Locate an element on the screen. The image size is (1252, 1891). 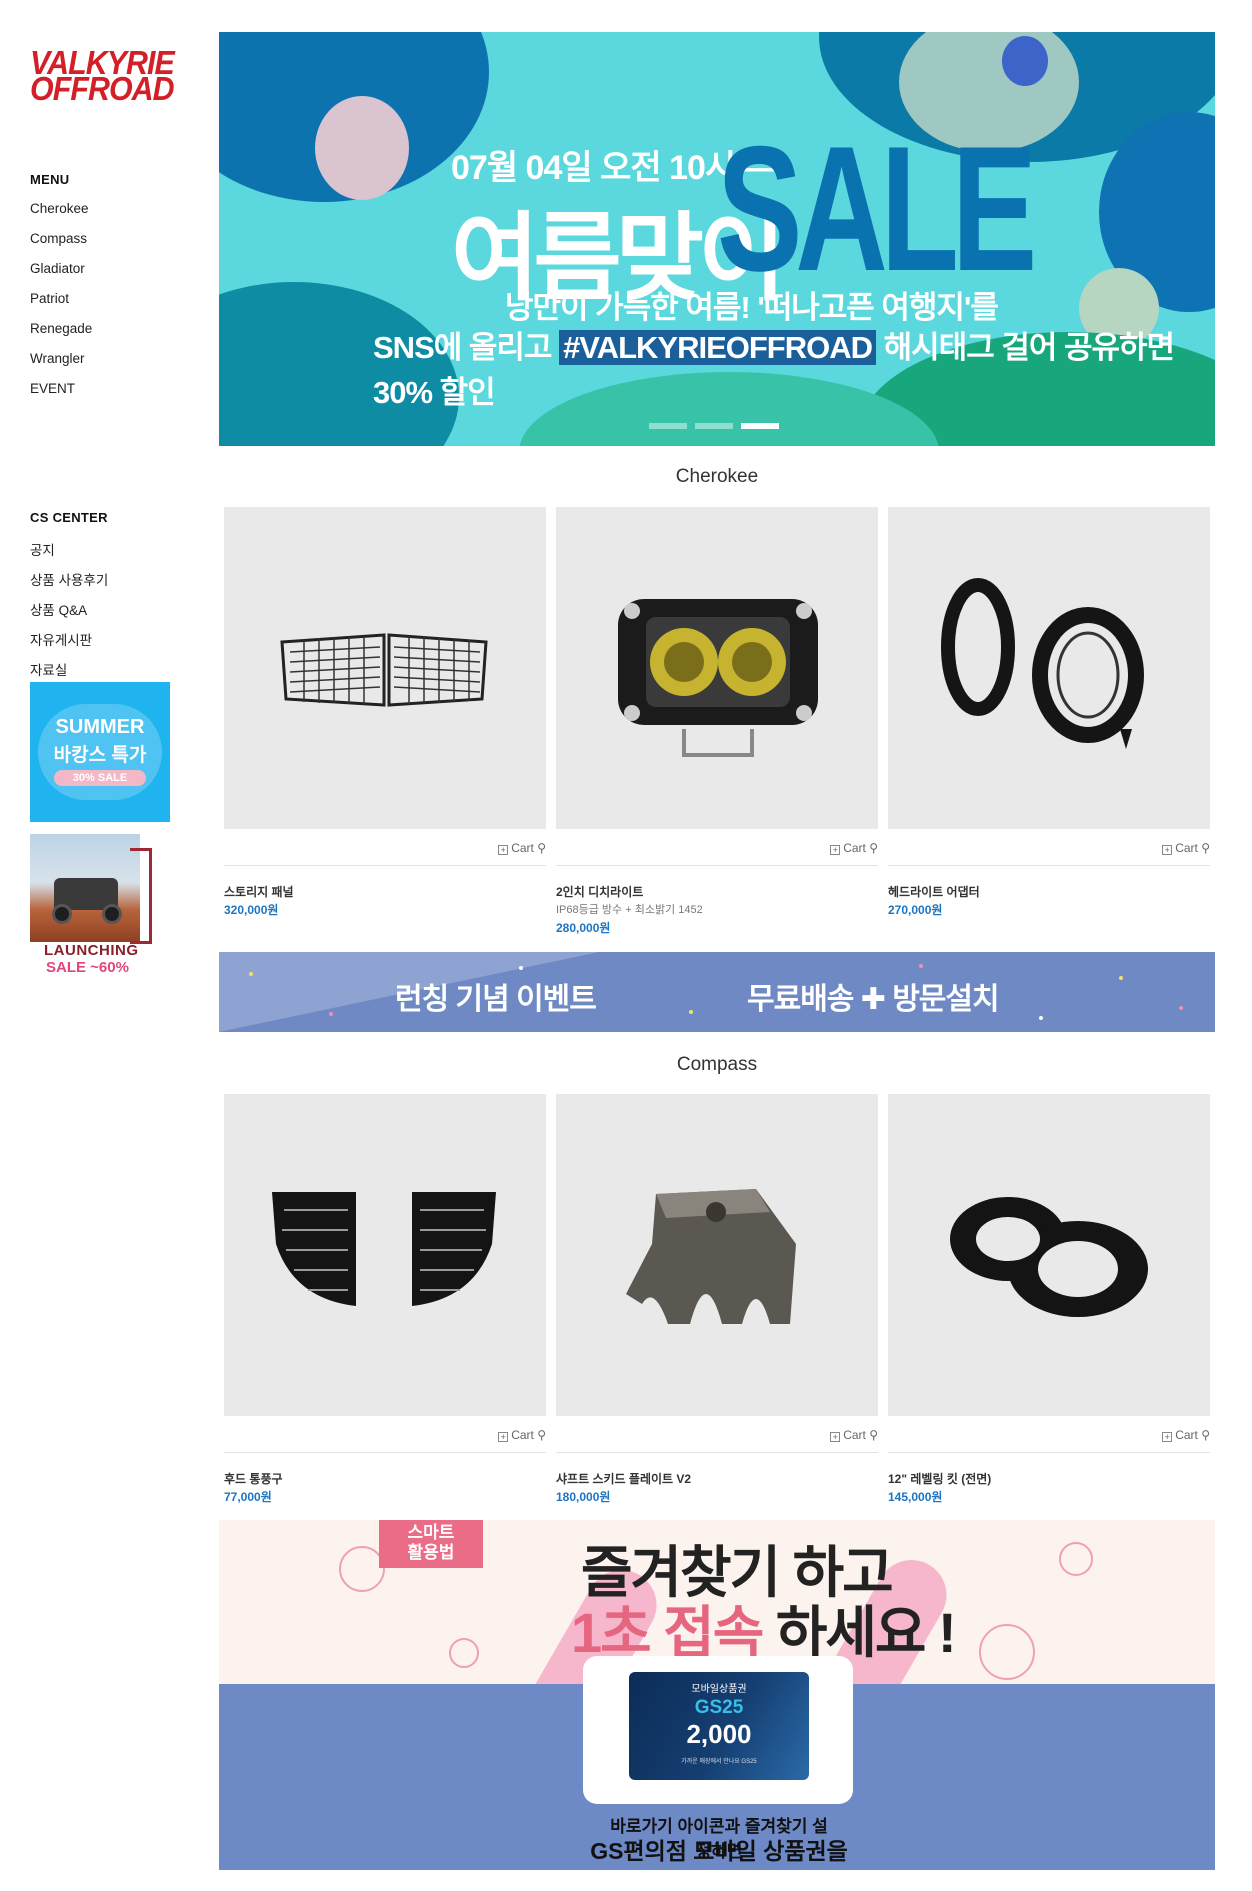
product-price: 280,000원 is located at coordinates (583, 928).